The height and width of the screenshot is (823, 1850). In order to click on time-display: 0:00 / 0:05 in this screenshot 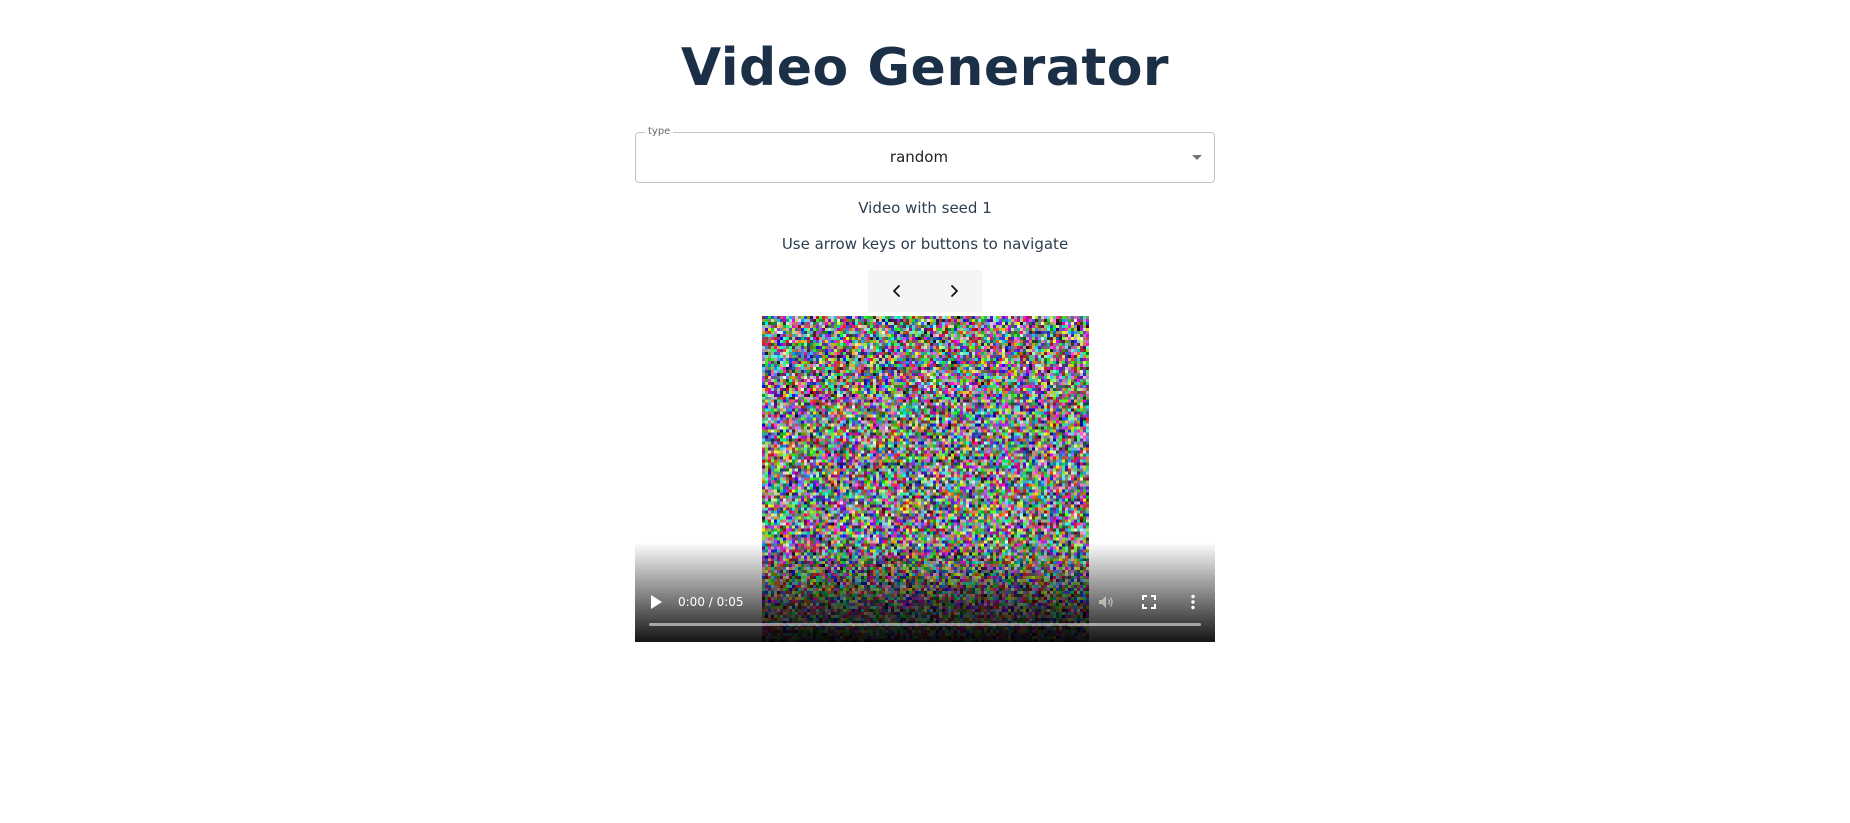, I will do `click(711, 602)`.